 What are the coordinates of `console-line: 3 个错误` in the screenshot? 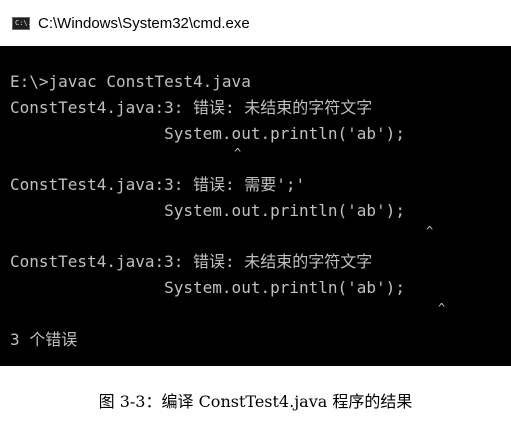 It's located at (44, 339).